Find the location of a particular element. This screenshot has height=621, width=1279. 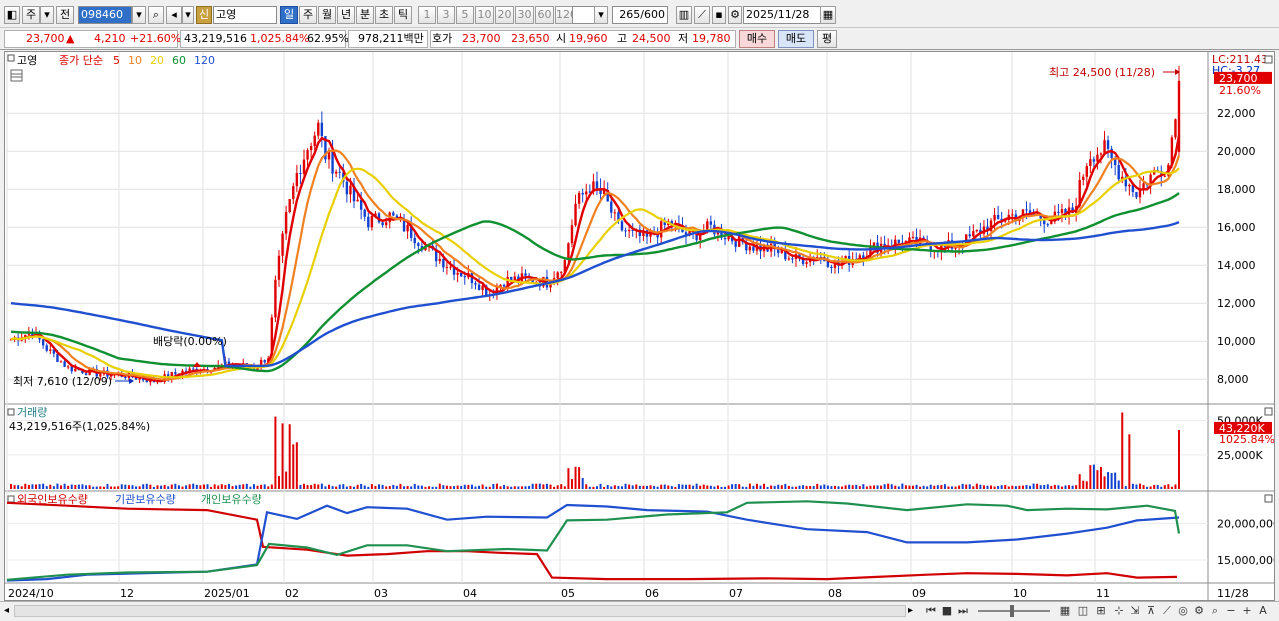

code-input: 098460 is located at coordinates (105, 15).